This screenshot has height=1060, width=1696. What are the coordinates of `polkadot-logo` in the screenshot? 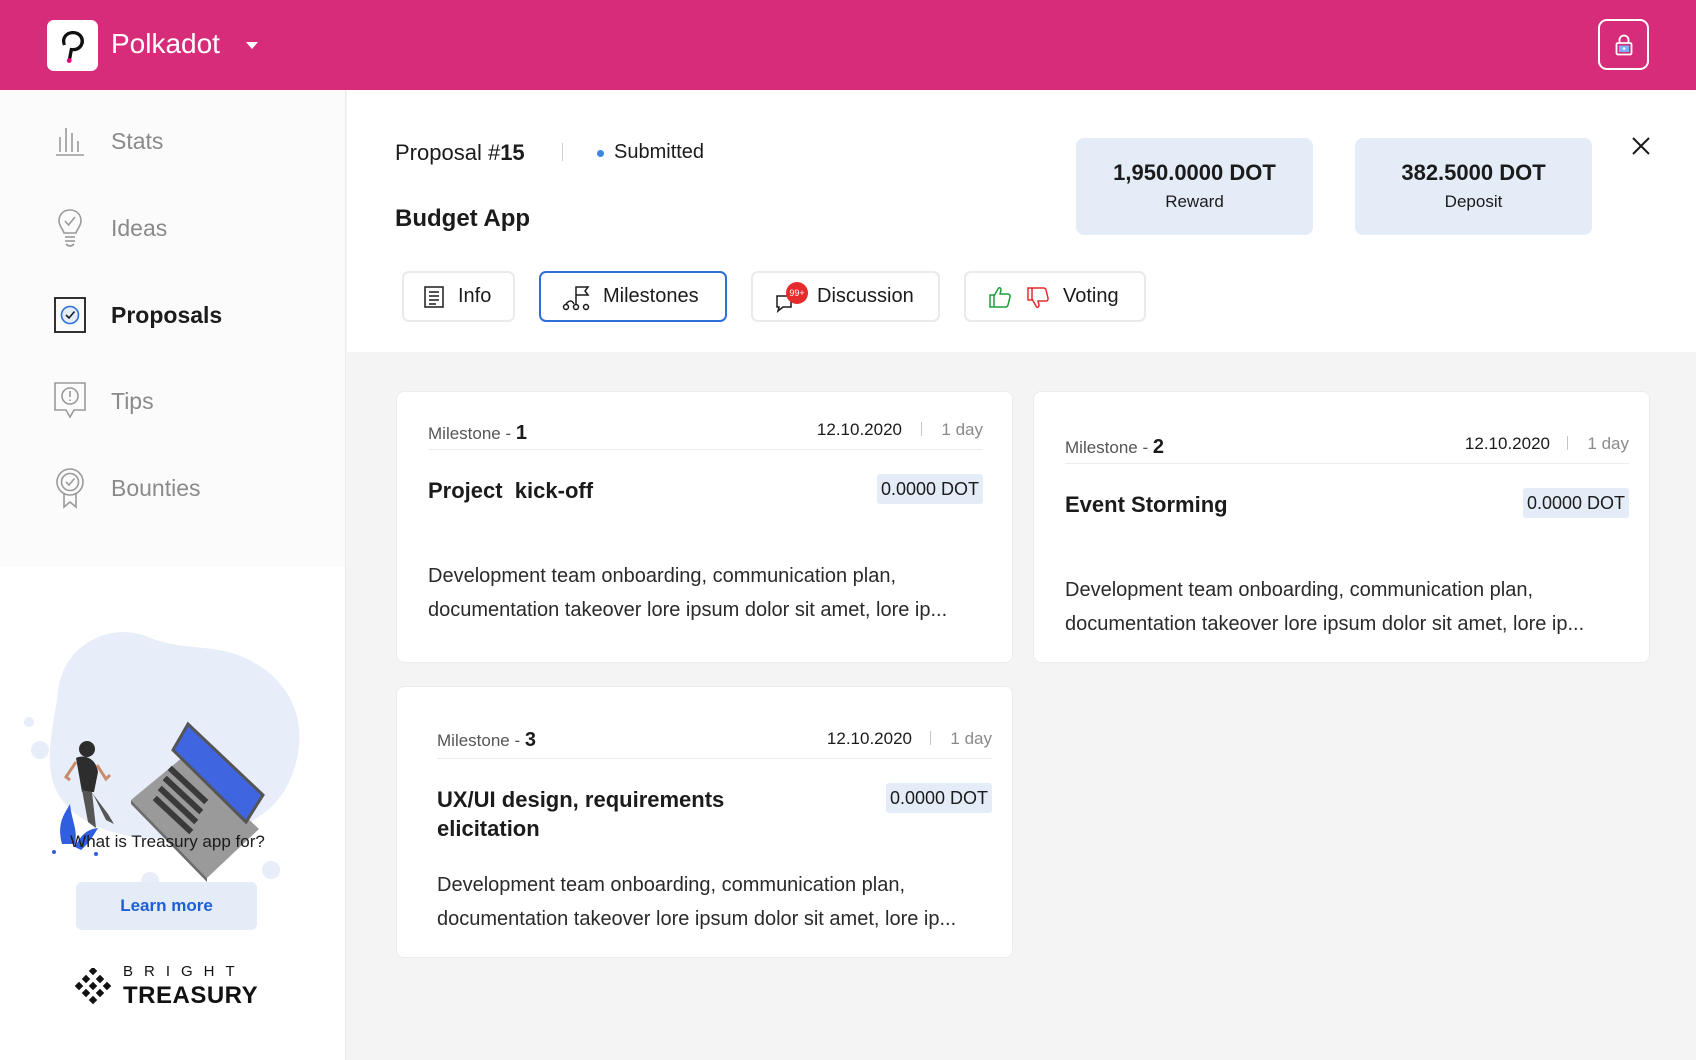 It's located at (72, 45).